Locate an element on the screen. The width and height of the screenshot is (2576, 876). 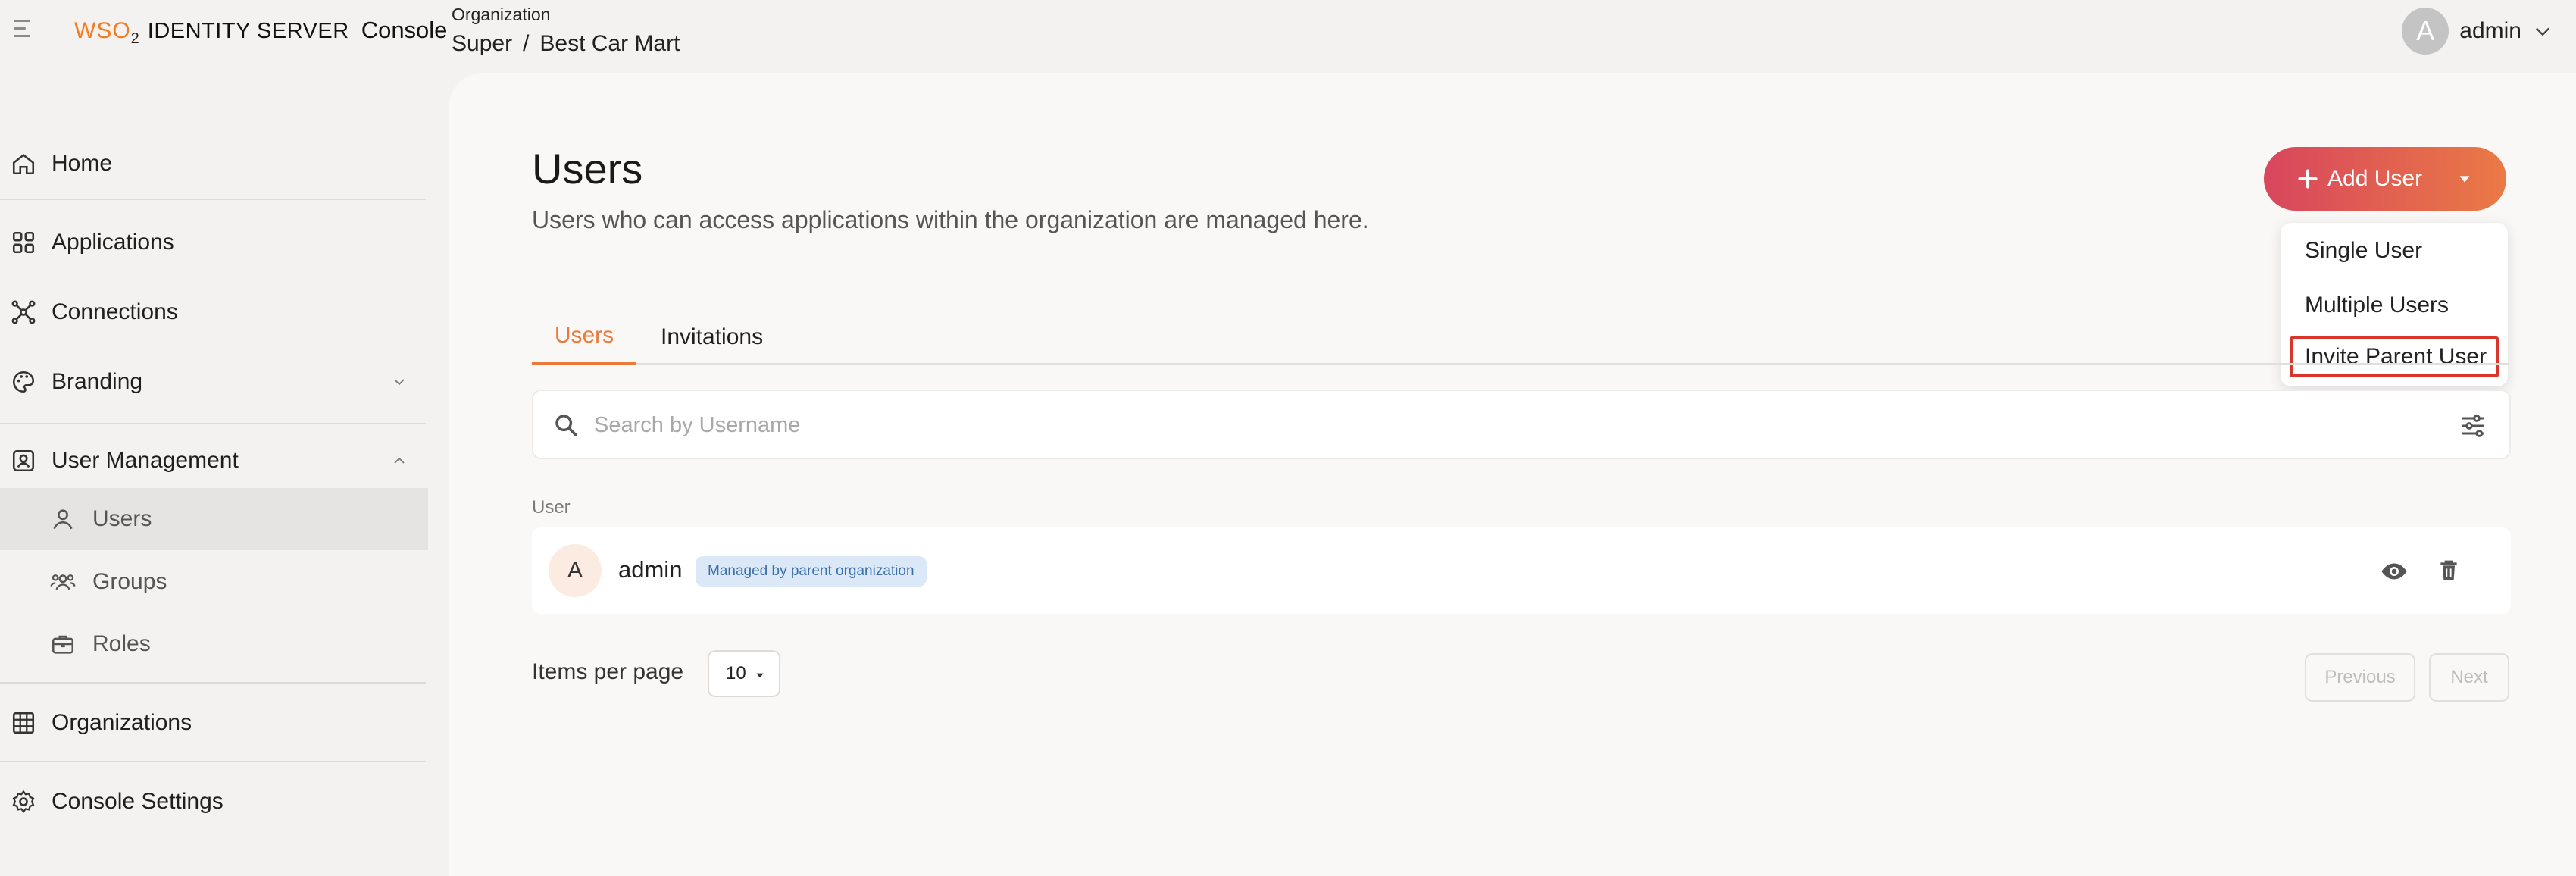
sidebar-item-label: Users is located at coordinates (122, 518).